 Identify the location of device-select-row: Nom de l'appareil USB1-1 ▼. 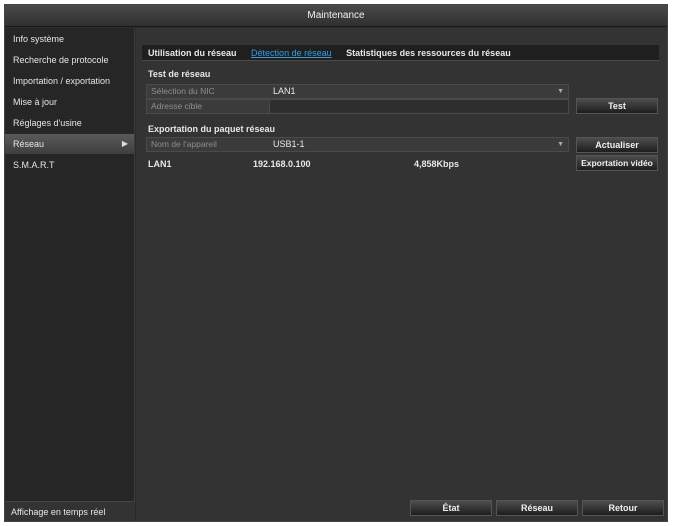
(357, 144).